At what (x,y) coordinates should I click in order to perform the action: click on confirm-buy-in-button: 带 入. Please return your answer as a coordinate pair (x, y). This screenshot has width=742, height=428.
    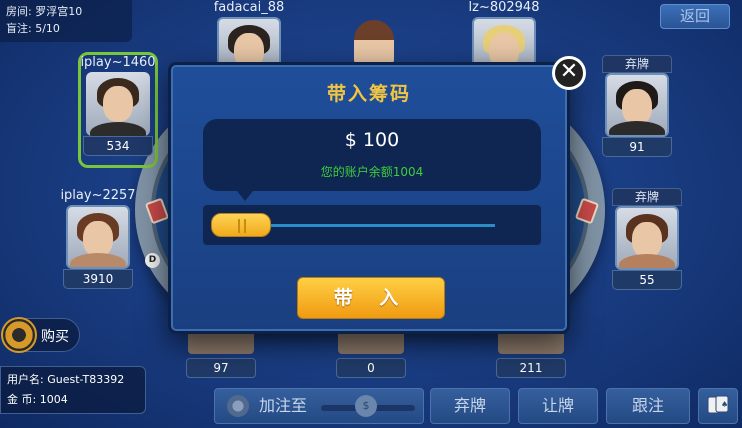
    Looking at the image, I should click on (371, 298).